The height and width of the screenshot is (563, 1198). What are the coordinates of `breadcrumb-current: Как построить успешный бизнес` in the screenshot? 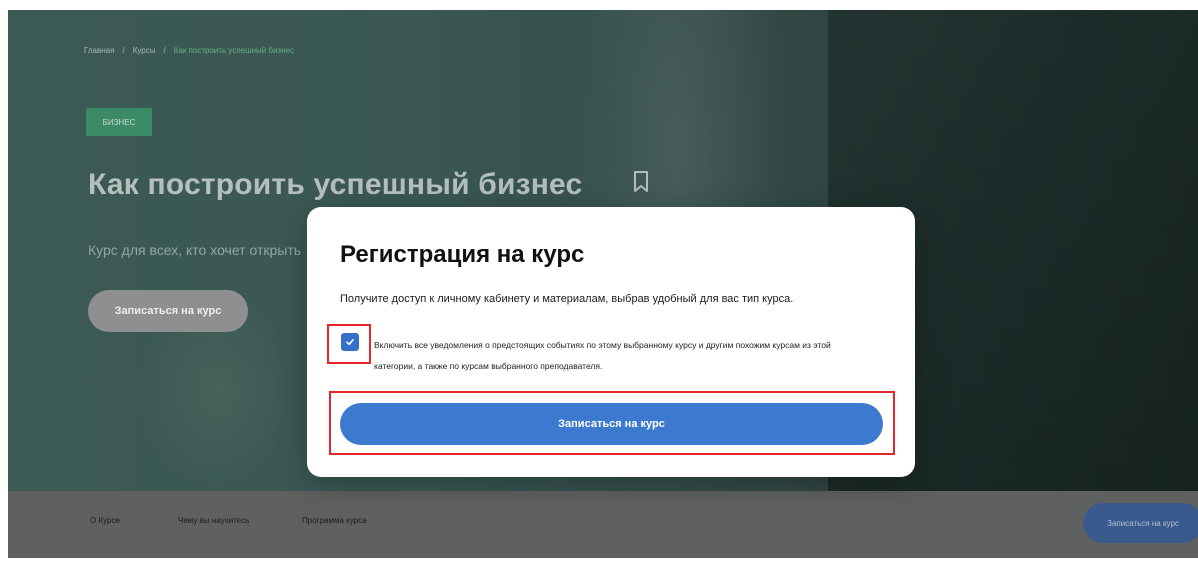 It's located at (233, 50).